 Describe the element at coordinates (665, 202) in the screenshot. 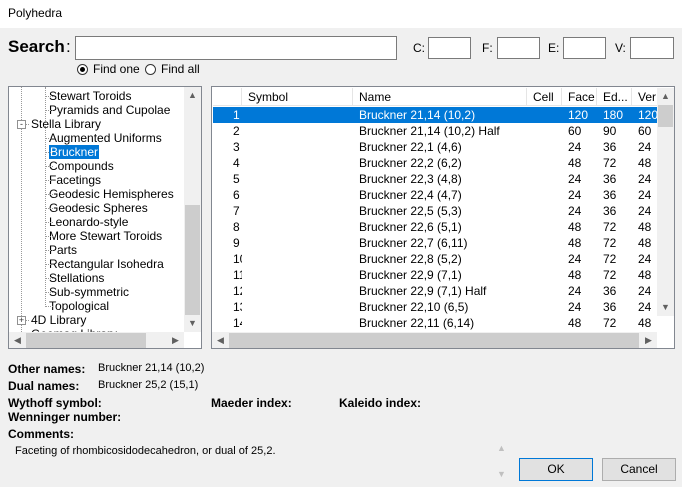

I see `table-vertical-scrollbar: ▲ ▼` at that location.